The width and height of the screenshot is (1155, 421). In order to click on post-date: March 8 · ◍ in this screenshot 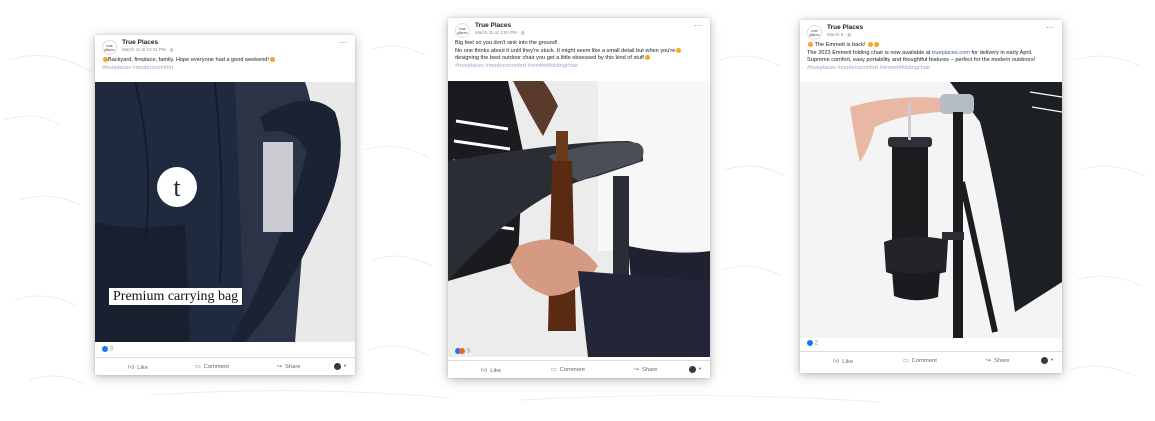, I will do `click(839, 35)`.